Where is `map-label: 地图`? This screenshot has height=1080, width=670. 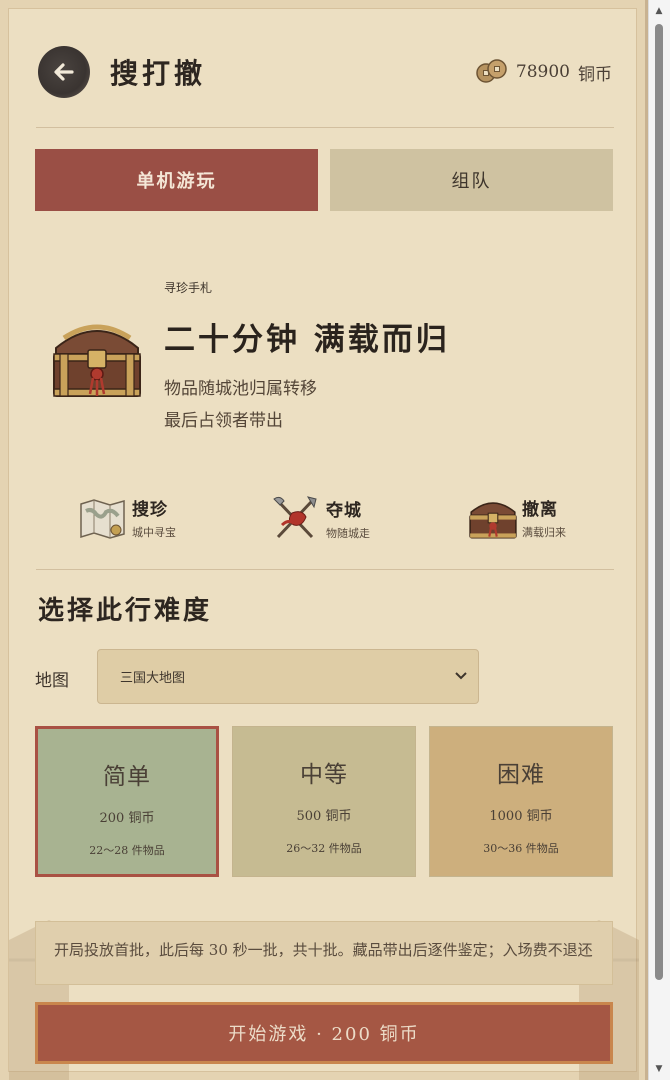 map-label: 地图 is located at coordinates (52, 681).